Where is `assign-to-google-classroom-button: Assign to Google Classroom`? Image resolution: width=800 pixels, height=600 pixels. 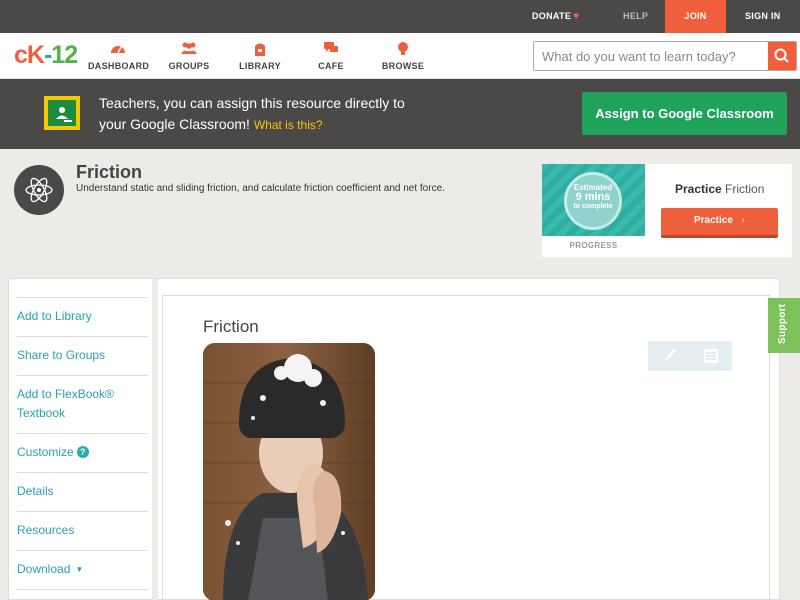 assign-to-google-classroom-button: Assign to Google Classroom is located at coordinates (684, 113).